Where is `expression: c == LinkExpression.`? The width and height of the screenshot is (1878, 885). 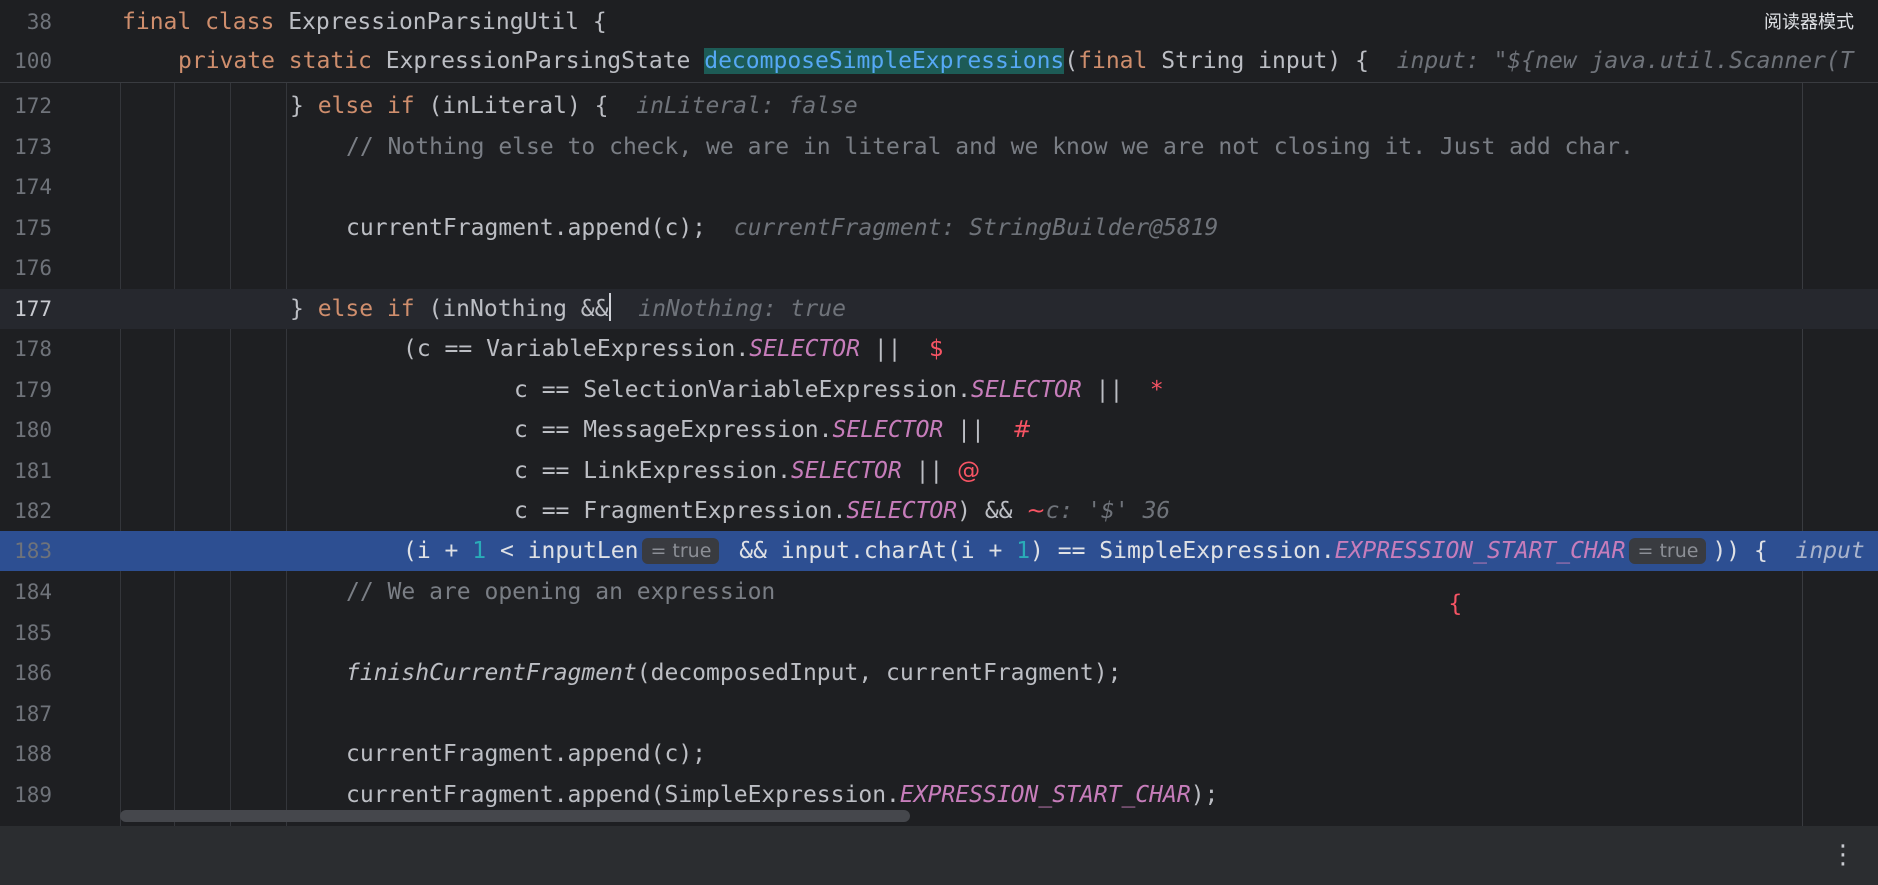 expression: c == LinkExpression. is located at coordinates (652, 471).